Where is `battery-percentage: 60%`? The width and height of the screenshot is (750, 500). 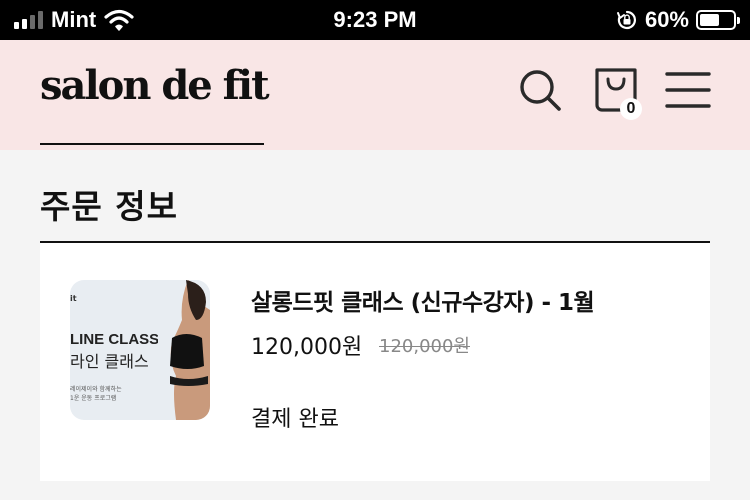
battery-percentage: 60% is located at coordinates (666, 19).